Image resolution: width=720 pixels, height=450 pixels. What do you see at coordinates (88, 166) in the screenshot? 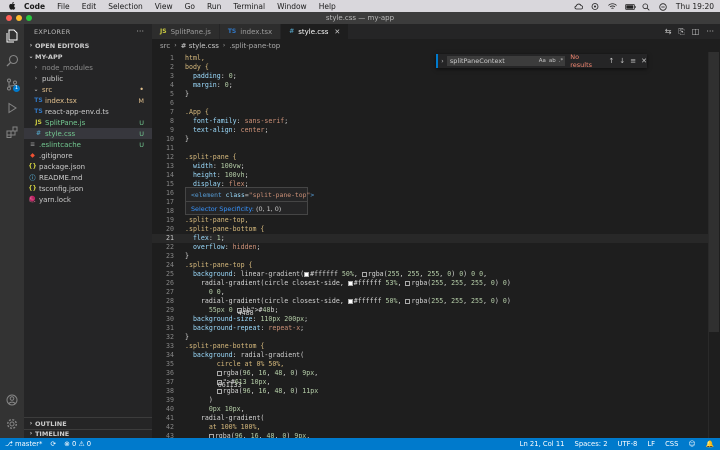
I see `tree-item-package-json: {} package.json` at bounding box center [88, 166].